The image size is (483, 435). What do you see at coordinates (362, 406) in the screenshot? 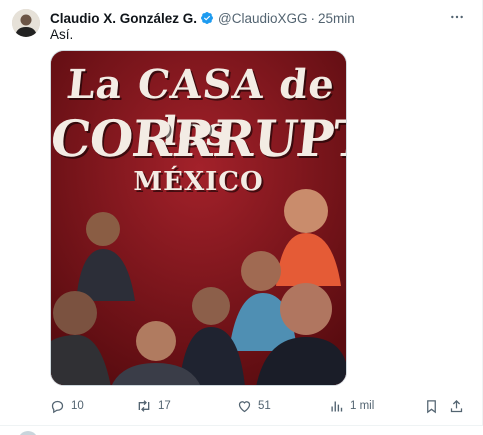
I see `views-count: 1 mil` at bounding box center [362, 406].